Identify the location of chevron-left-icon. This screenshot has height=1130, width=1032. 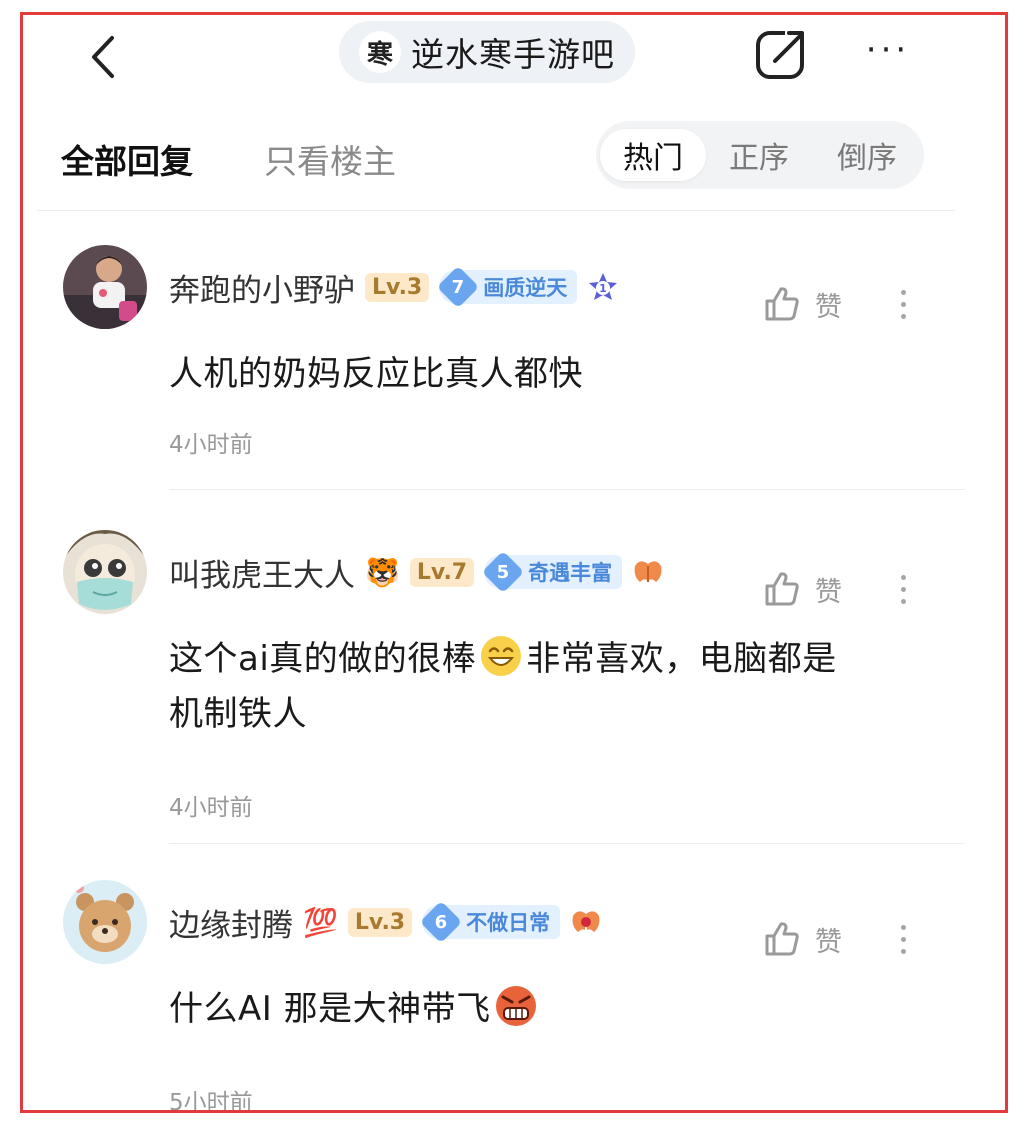
(103, 57).